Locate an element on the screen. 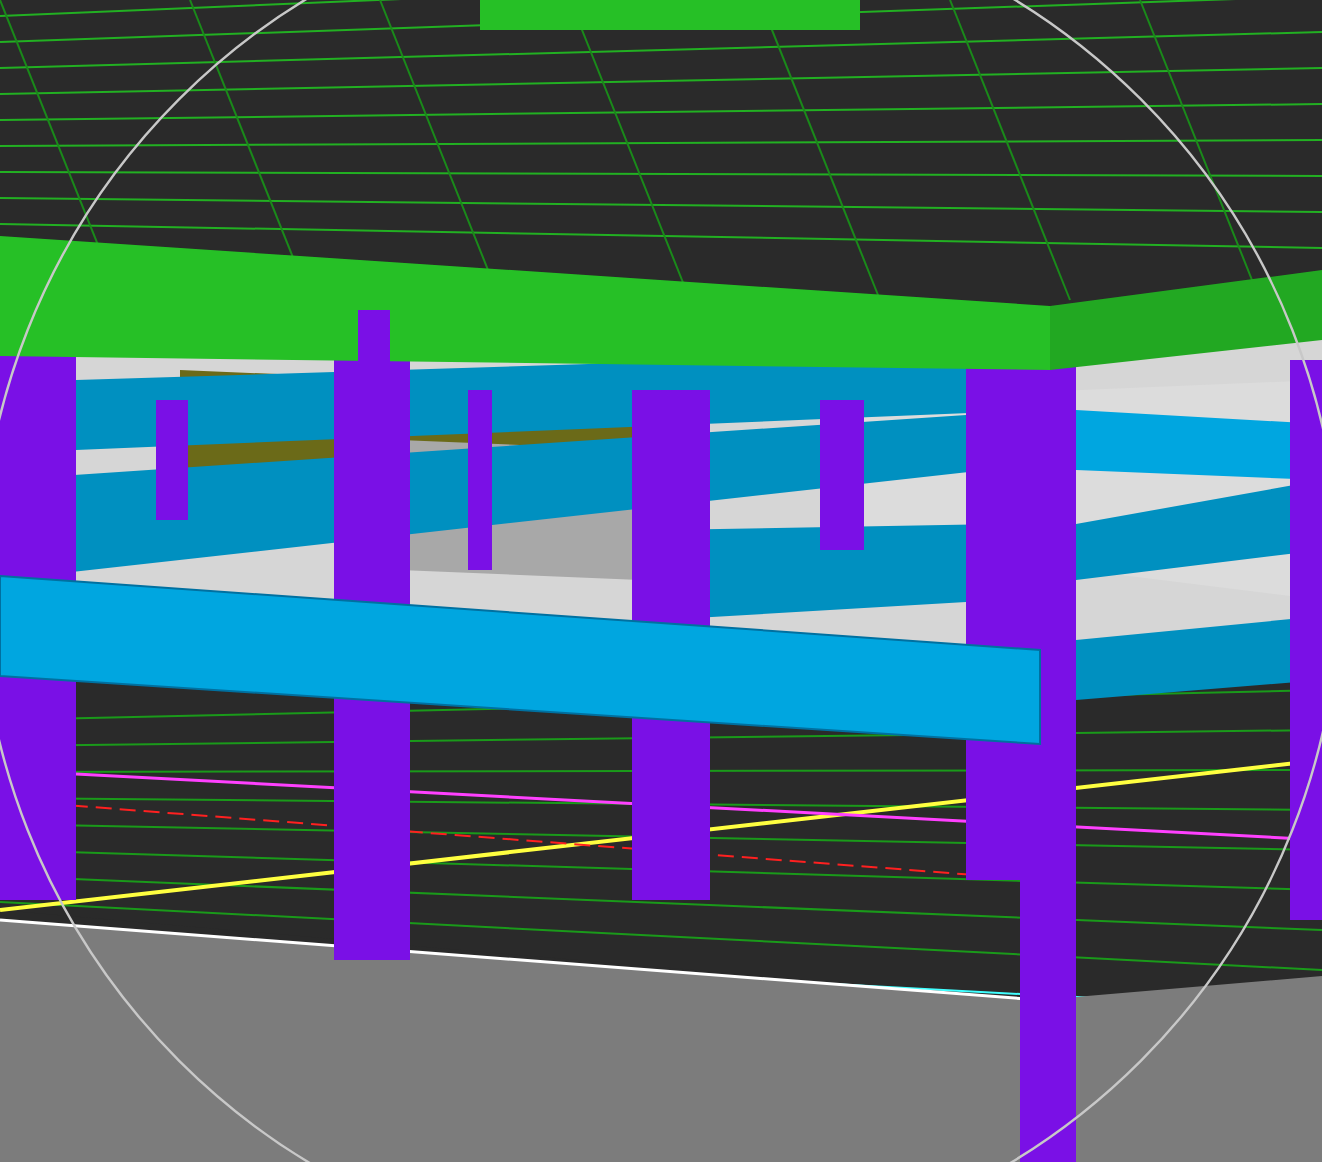 This screenshot has height=1162, width=1322. column is located at coordinates (172, 460).